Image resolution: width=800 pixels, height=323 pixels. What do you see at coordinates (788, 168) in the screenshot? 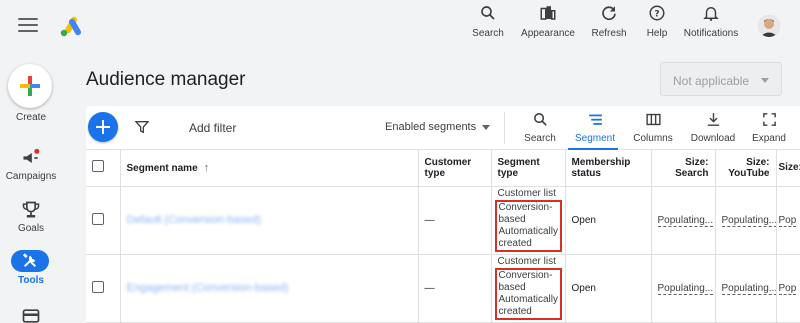
I see `column-header-size-more: Size:` at bounding box center [788, 168].